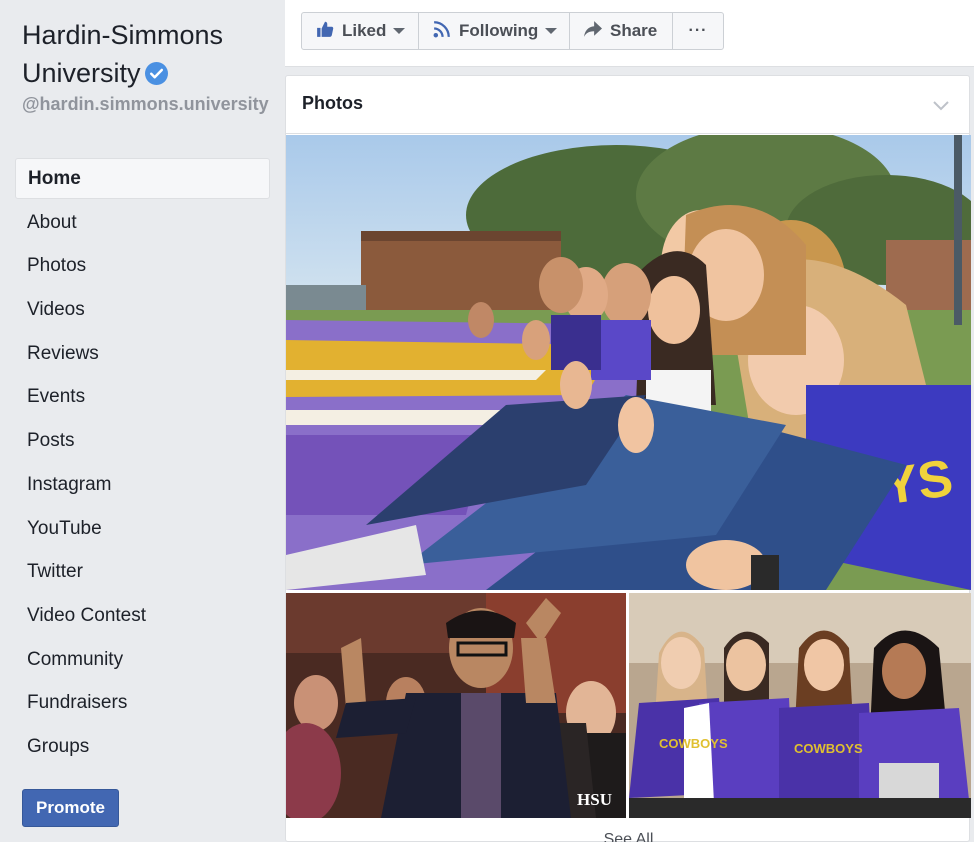 Image resolution: width=974 pixels, height=842 pixels. What do you see at coordinates (446, 31) in the screenshot?
I see `rss-feed-icon` at bounding box center [446, 31].